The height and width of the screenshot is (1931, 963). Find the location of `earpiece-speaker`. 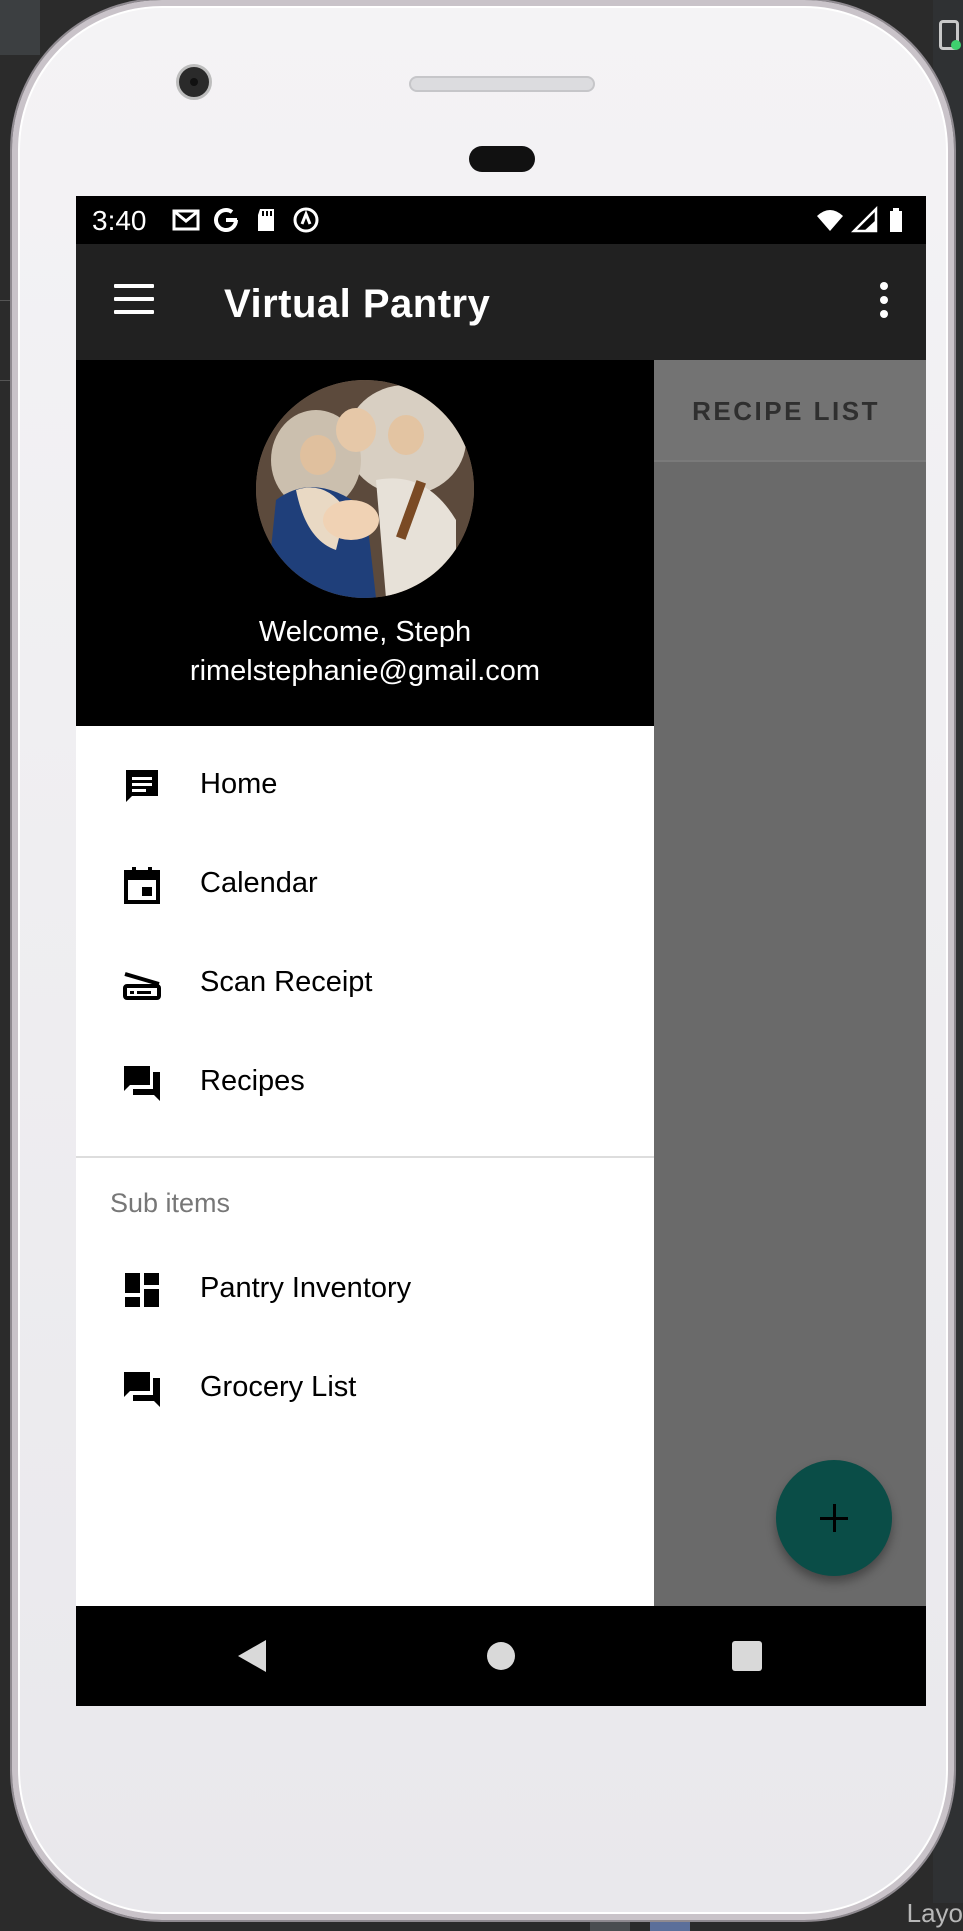

earpiece-speaker is located at coordinates (502, 84).